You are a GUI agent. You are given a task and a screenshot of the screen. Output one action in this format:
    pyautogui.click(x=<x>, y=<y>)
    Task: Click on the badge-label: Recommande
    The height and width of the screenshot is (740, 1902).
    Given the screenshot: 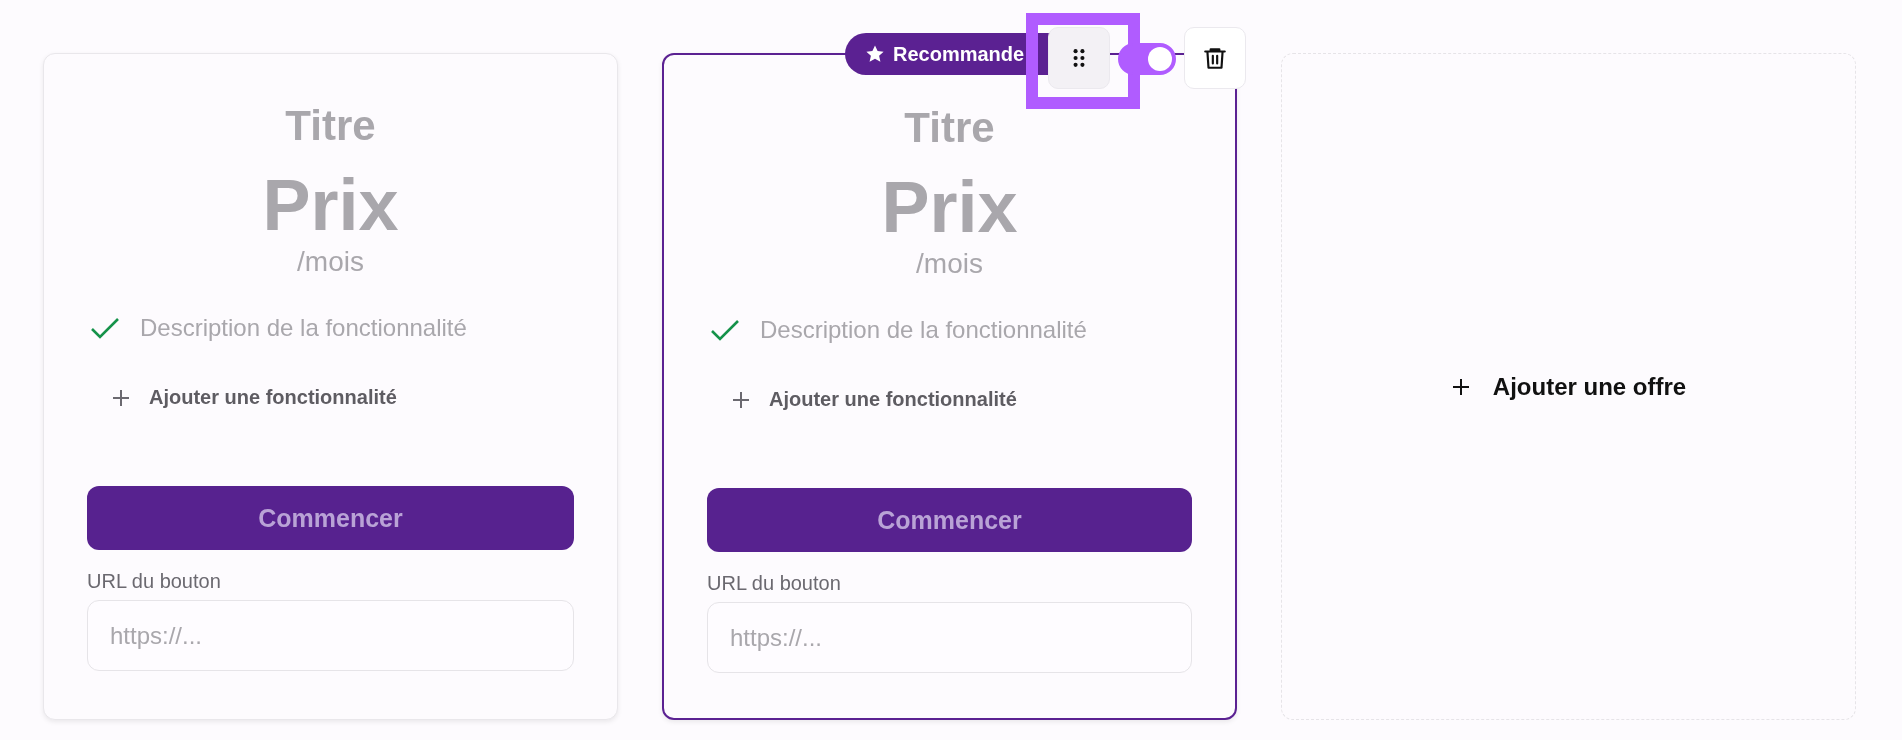 What is the action you would take?
    pyautogui.click(x=959, y=54)
    